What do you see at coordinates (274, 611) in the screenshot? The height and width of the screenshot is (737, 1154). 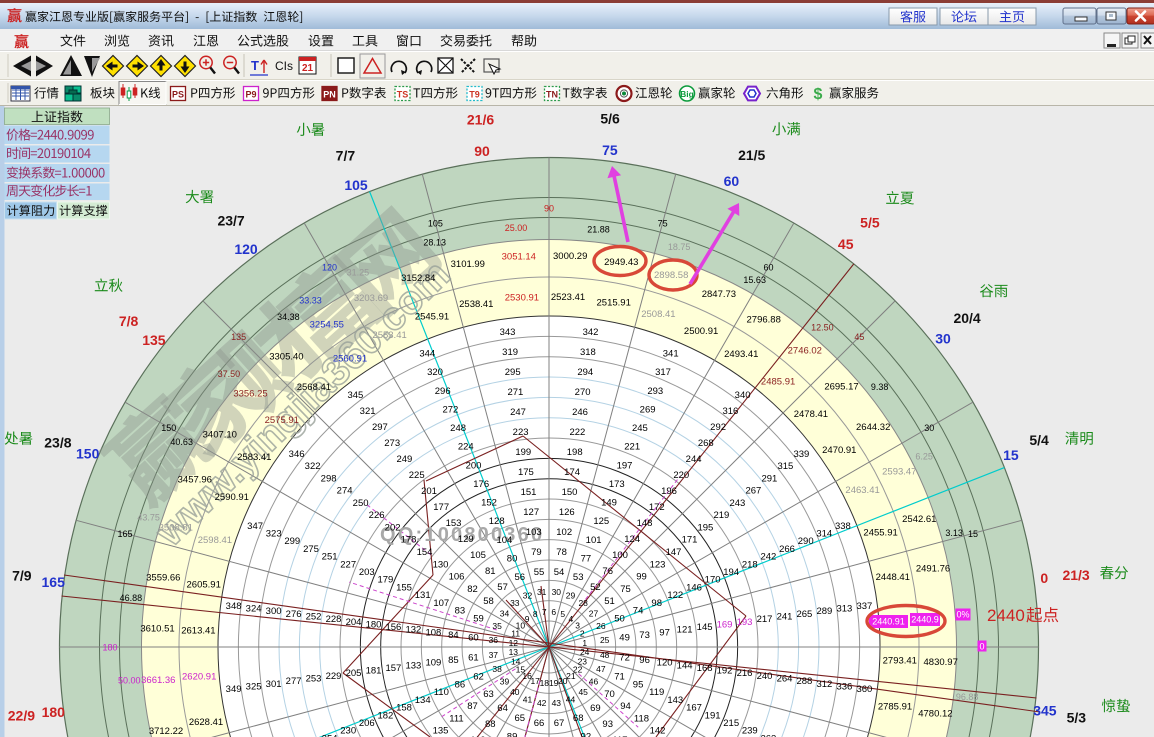 I see `svg-text: 300` at bounding box center [274, 611].